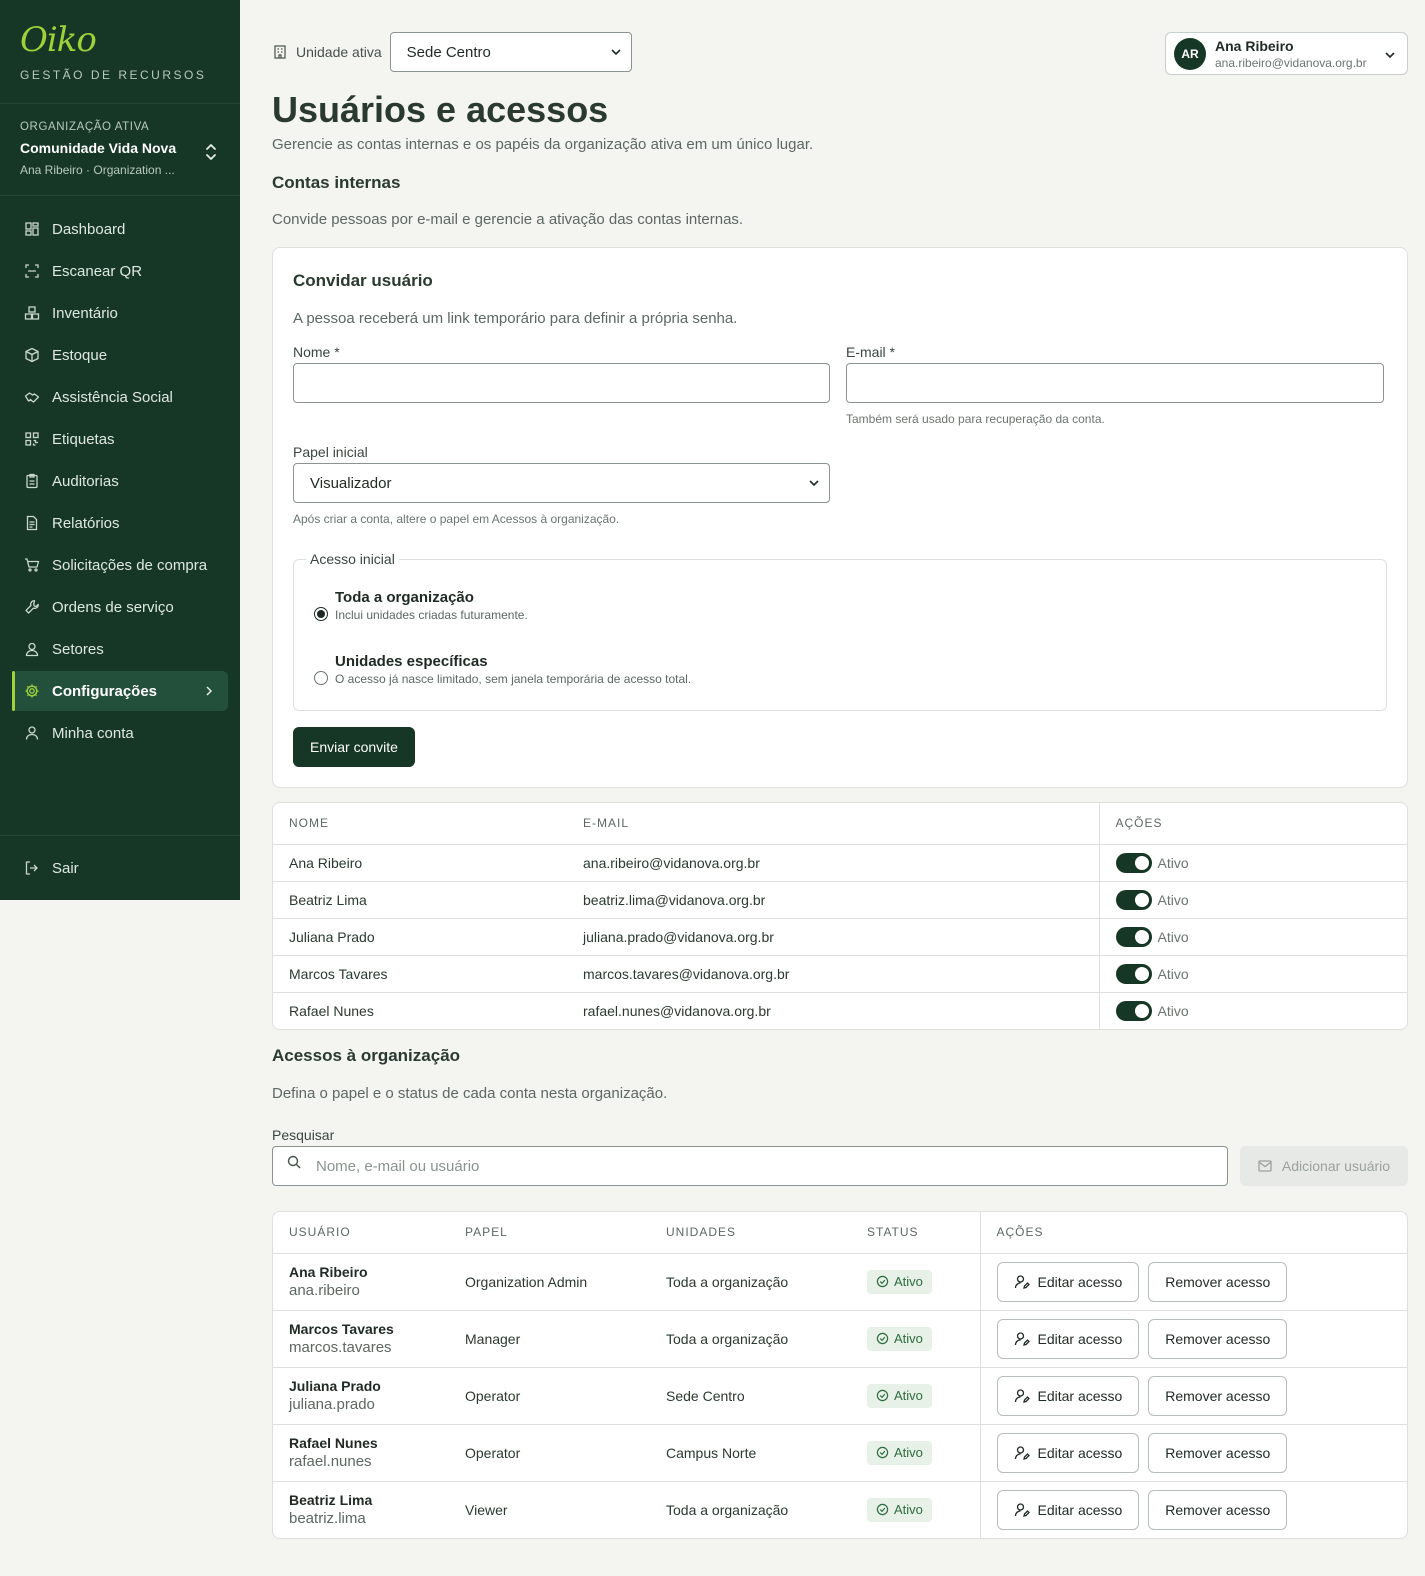  What do you see at coordinates (750, 1166) in the screenshot?
I see `search-input: Nome, e-mail ou usuário` at bounding box center [750, 1166].